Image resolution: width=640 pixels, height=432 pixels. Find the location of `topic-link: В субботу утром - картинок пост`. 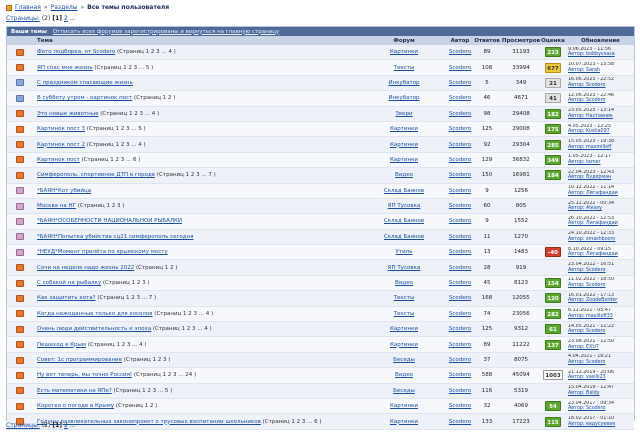

topic-link: В субботу утром - картинок пост is located at coordinates (84, 98).